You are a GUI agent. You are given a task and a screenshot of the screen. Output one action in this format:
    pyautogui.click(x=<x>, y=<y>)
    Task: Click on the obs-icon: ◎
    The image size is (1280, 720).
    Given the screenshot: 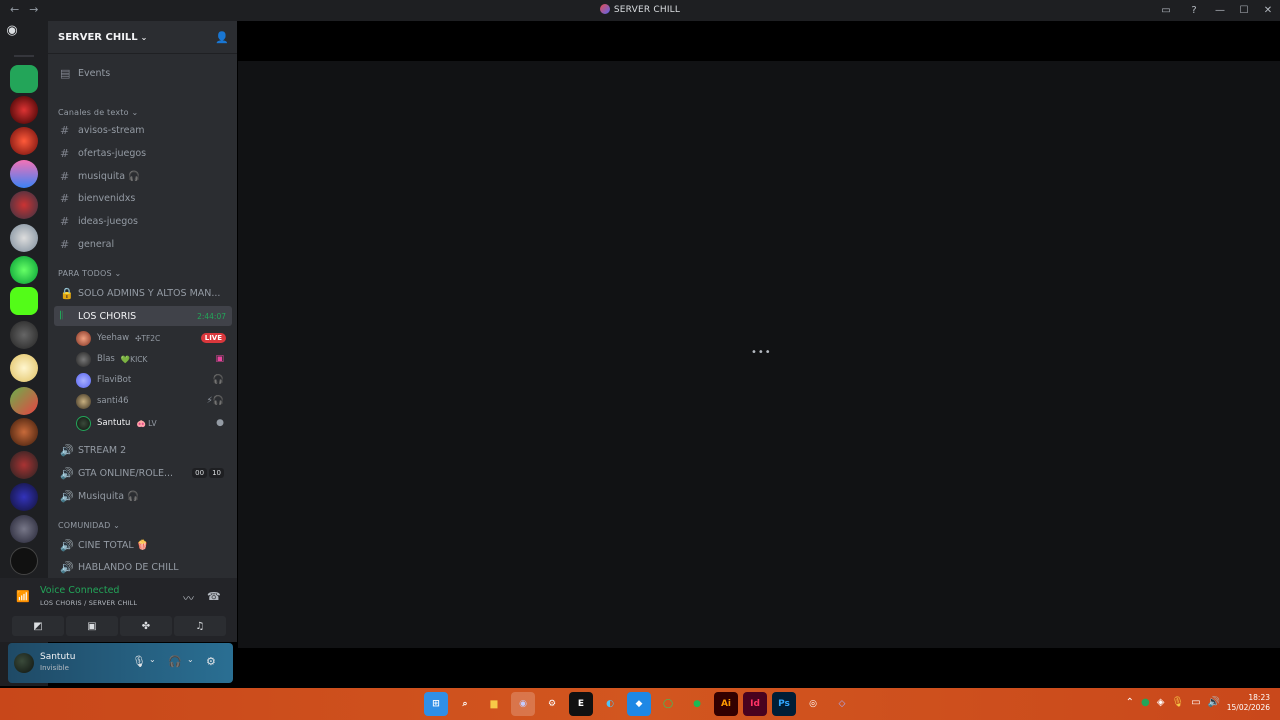 What is the action you would take?
    pyautogui.click(x=813, y=704)
    